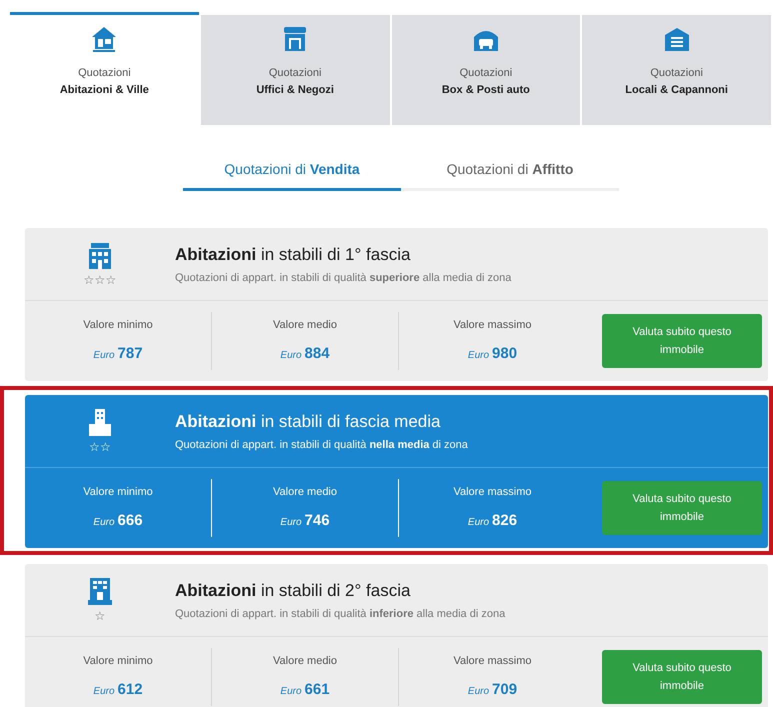 This screenshot has height=707, width=773. Describe the element at coordinates (321, 445) in the screenshot. I see `card-subtitle: Quotazioni di appart. in stabili di qualità nella media di zona` at that location.